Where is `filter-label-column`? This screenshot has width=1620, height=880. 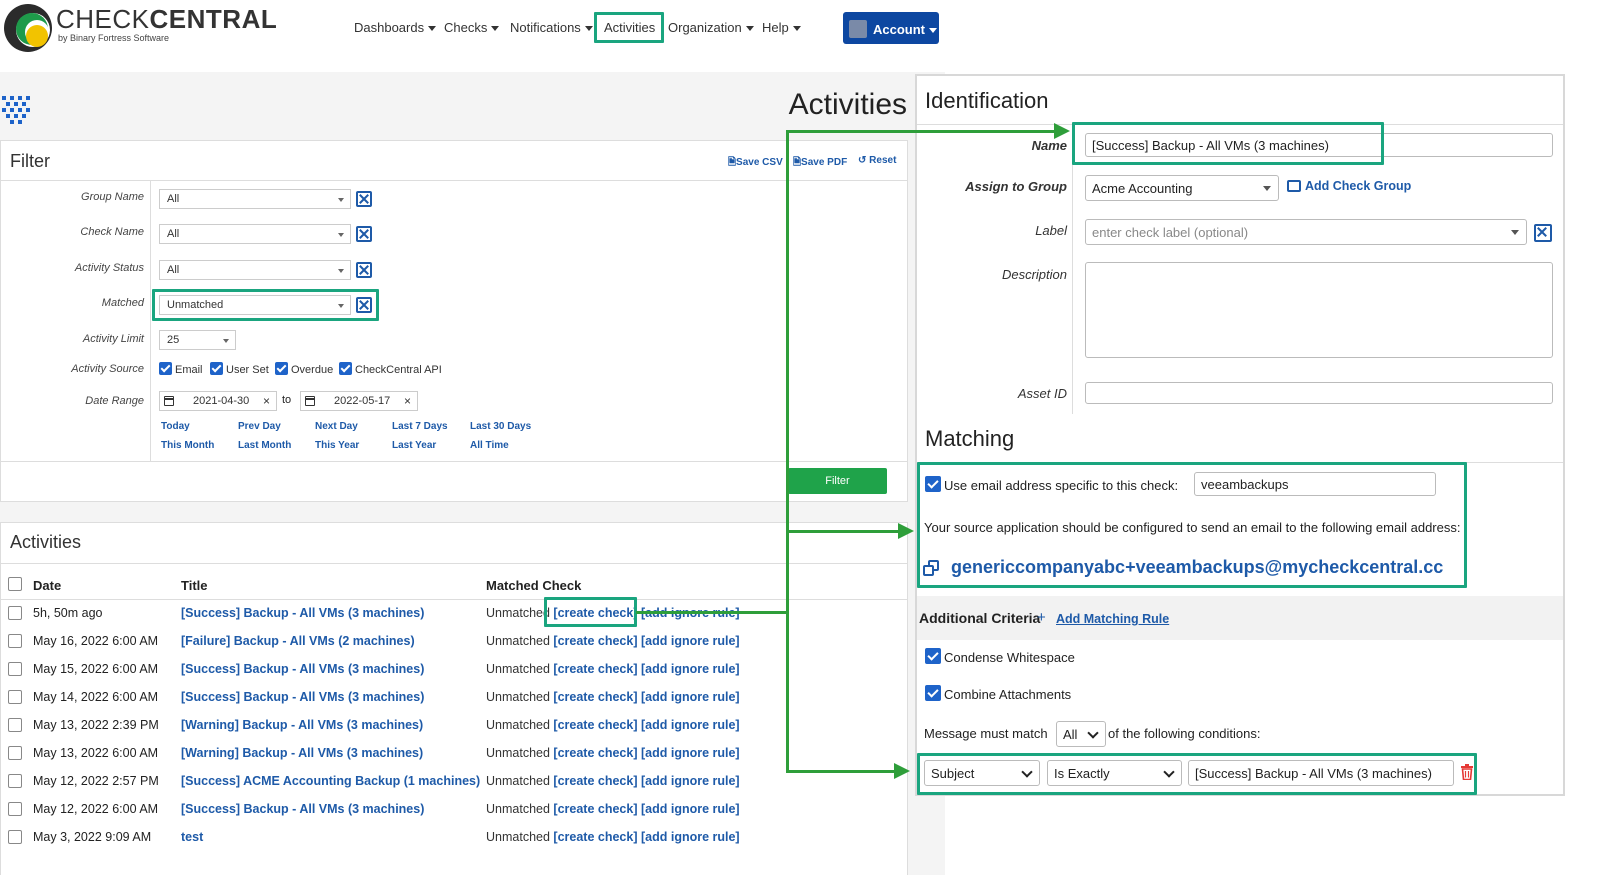
filter-label-column is located at coordinates (76, 321).